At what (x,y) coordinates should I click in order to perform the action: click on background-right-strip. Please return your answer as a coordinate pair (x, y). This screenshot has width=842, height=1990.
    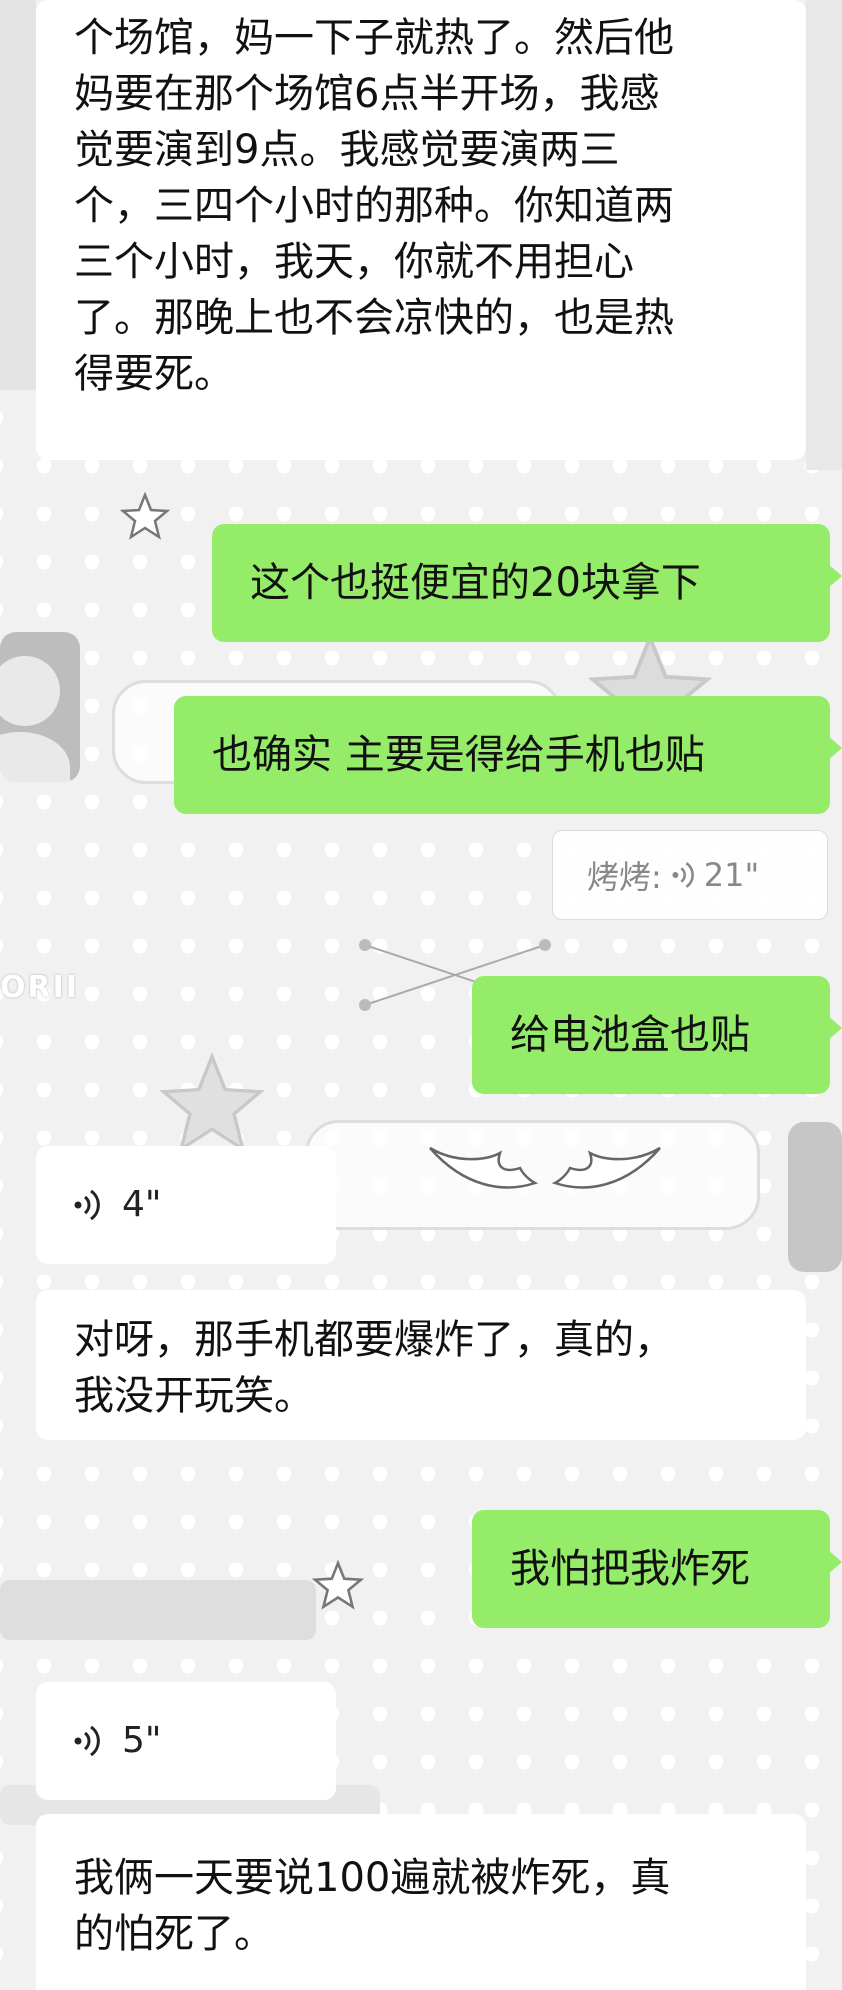
    Looking at the image, I should click on (824, 235).